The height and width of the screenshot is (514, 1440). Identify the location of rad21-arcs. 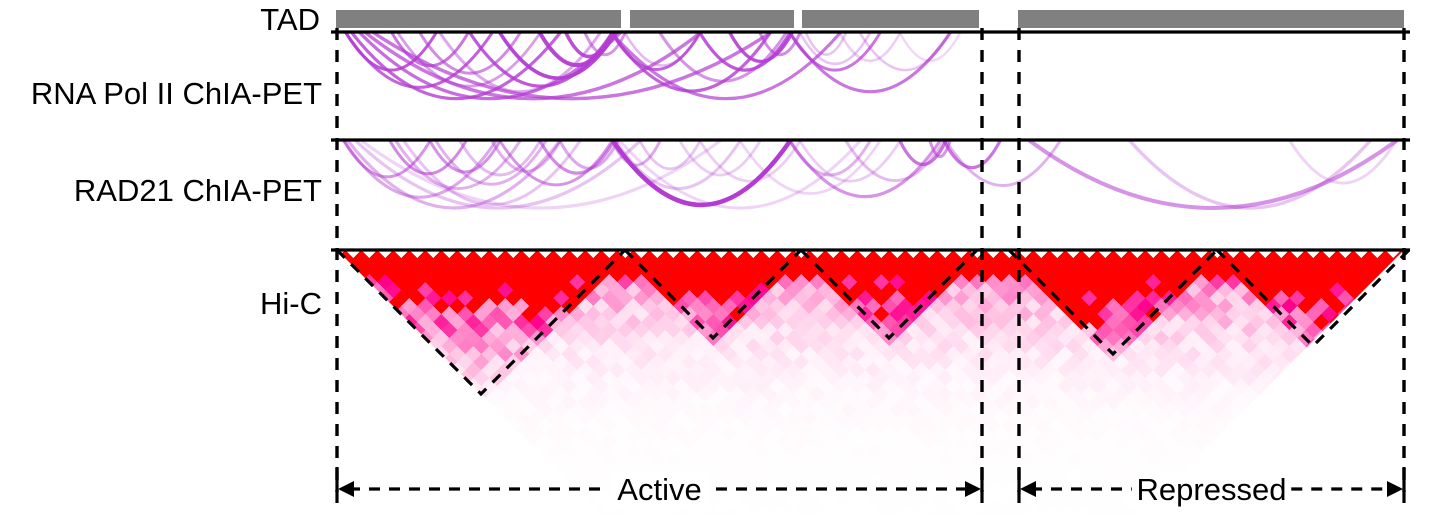
(870, 174).